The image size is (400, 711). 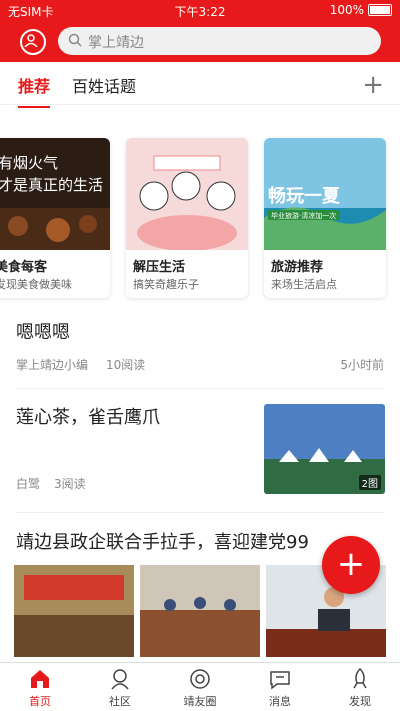 I want to click on nav-friends: 靖友圈, so click(x=200, y=688).